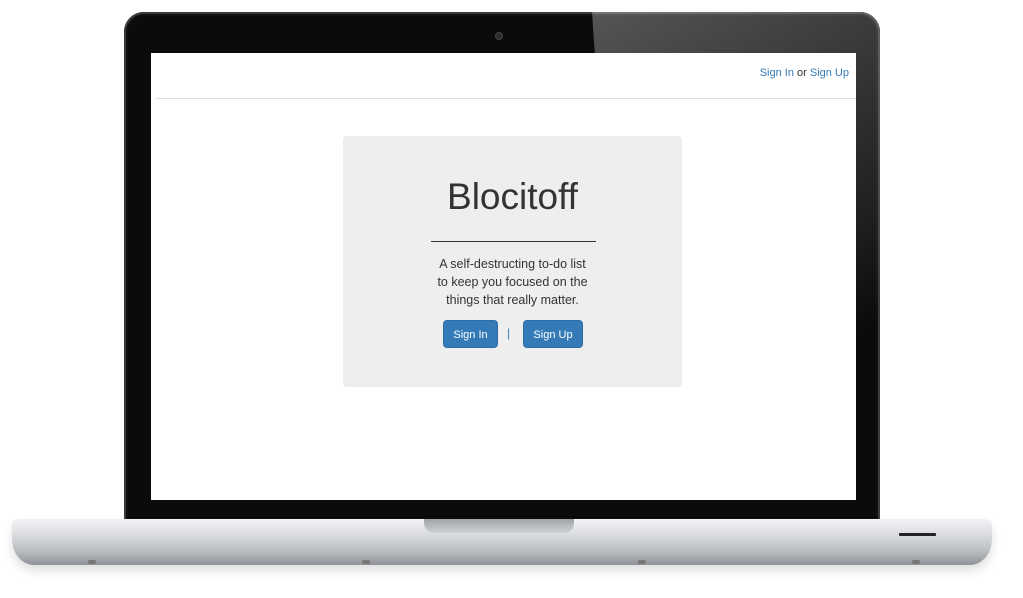 The image size is (1023, 598). I want to click on title-divider, so click(513, 241).